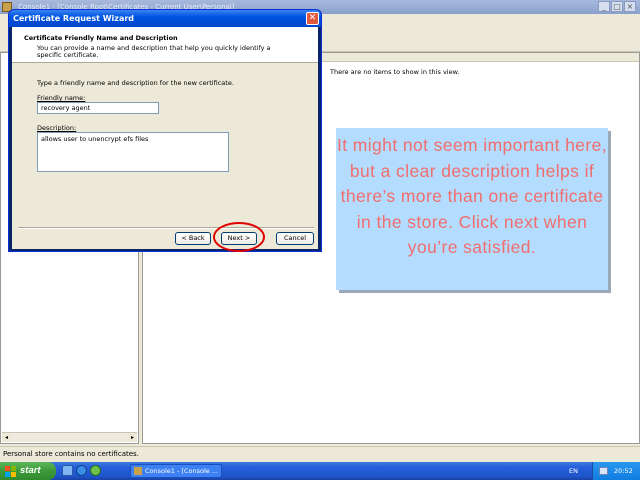 This screenshot has width=640, height=480. I want to click on mmc-task-icon, so click(138, 471).